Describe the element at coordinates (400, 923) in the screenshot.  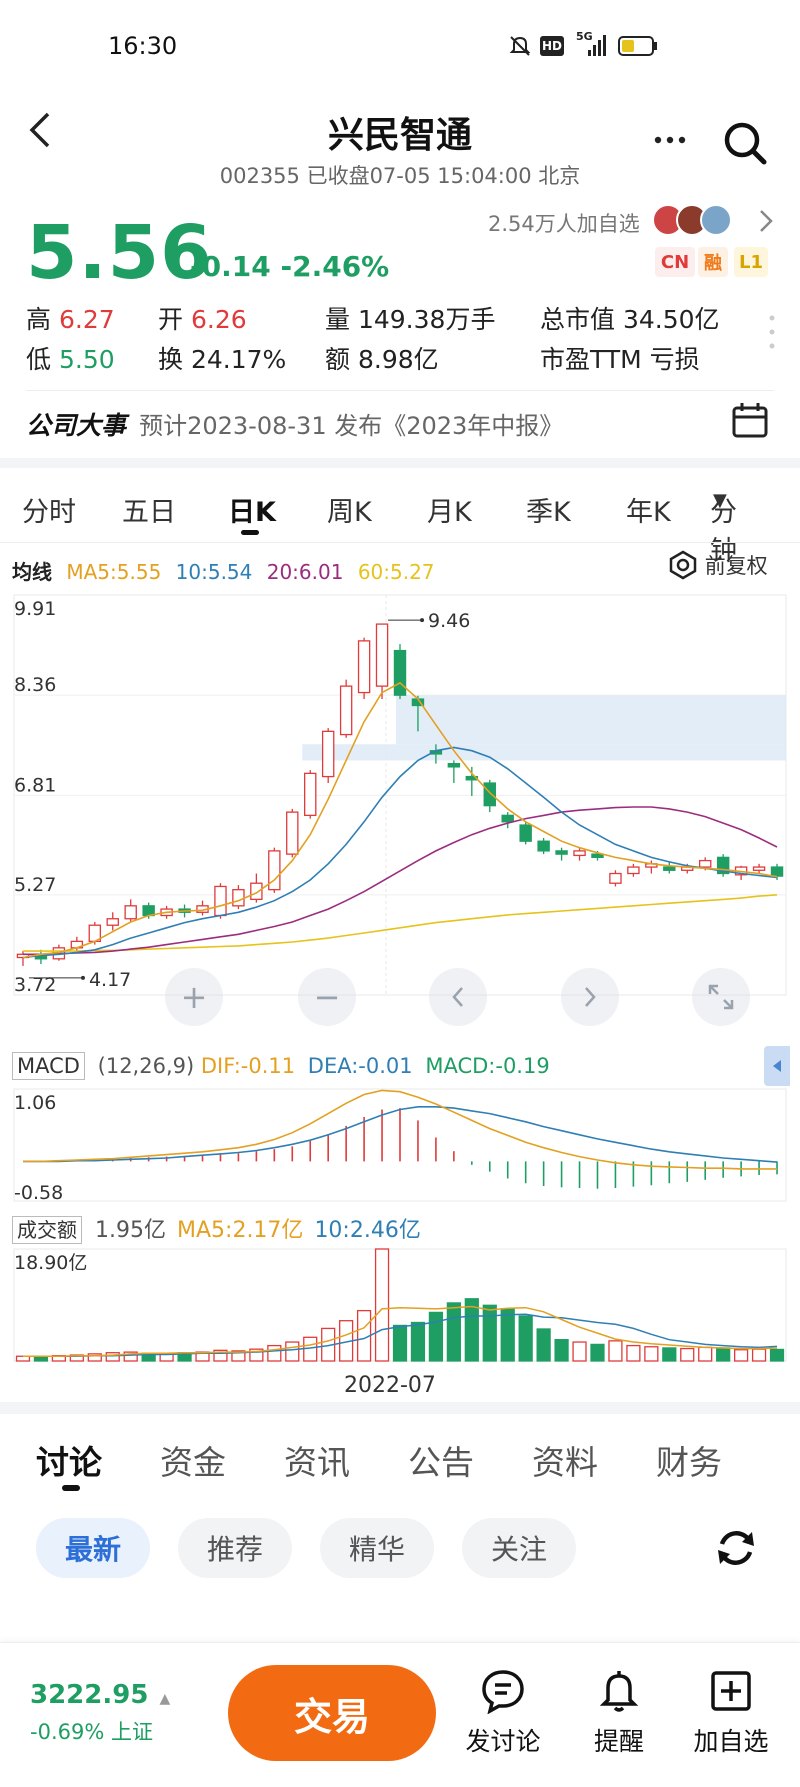
I see `ma60-line` at that location.